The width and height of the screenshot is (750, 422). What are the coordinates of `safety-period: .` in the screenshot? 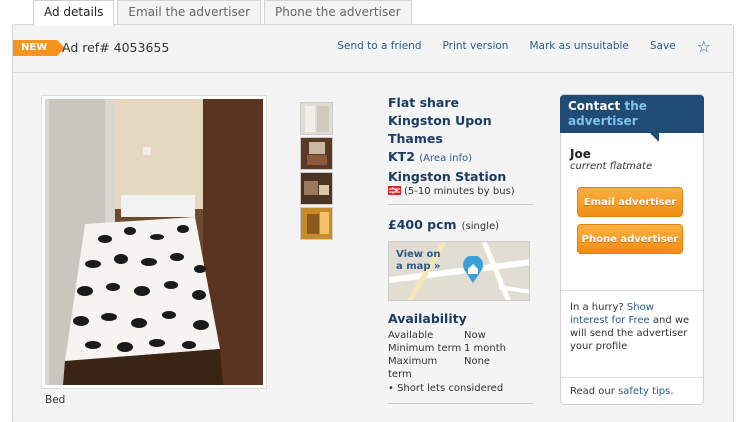 It's located at (672, 391).